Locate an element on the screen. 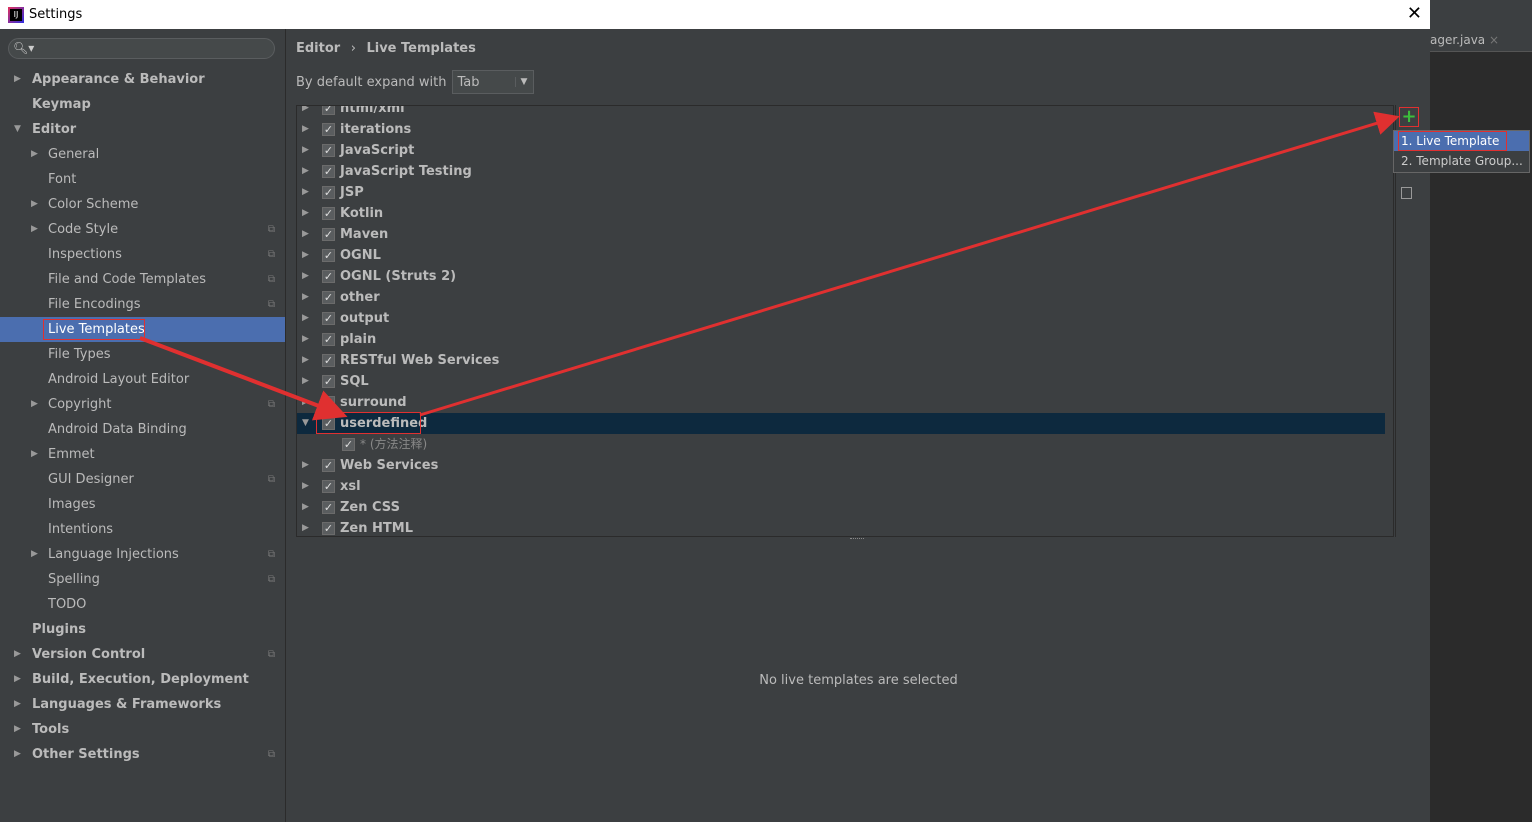 The image size is (1532, 822). sidebar-item: ▶ Appearance & Behavior is located at coordinates (142, 79).